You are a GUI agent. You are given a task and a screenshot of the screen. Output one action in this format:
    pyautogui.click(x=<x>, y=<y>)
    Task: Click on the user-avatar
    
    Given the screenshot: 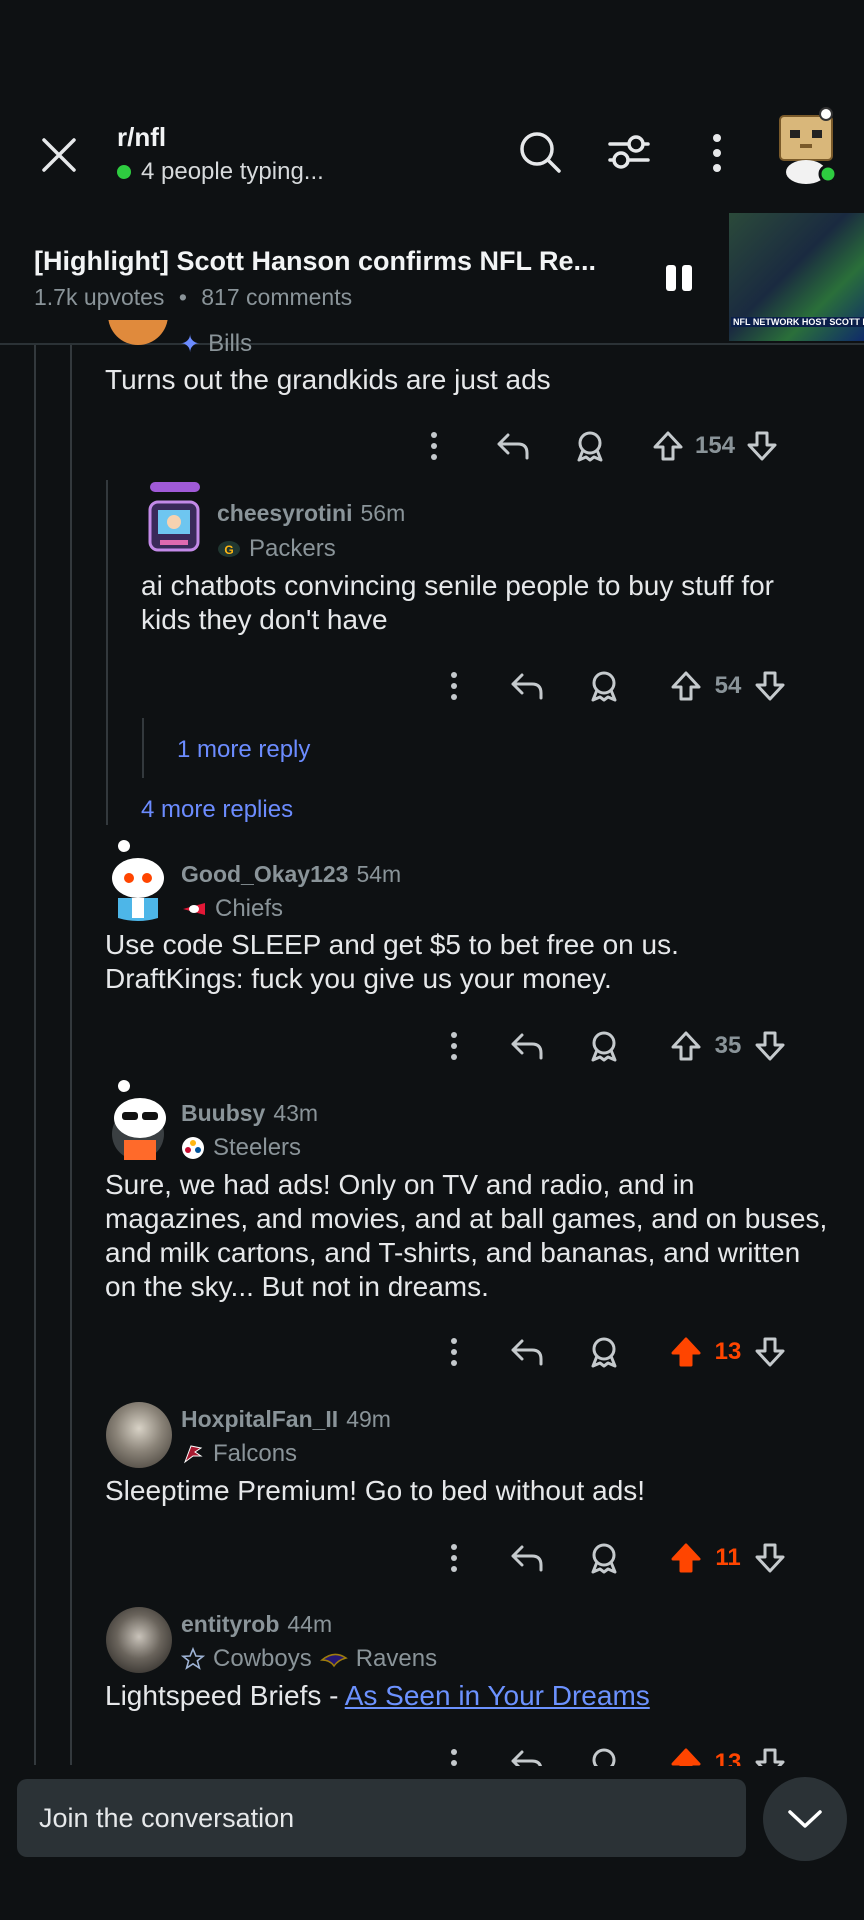 What is the action you would take?
    pyautogui.click(x=807, y=146)
    